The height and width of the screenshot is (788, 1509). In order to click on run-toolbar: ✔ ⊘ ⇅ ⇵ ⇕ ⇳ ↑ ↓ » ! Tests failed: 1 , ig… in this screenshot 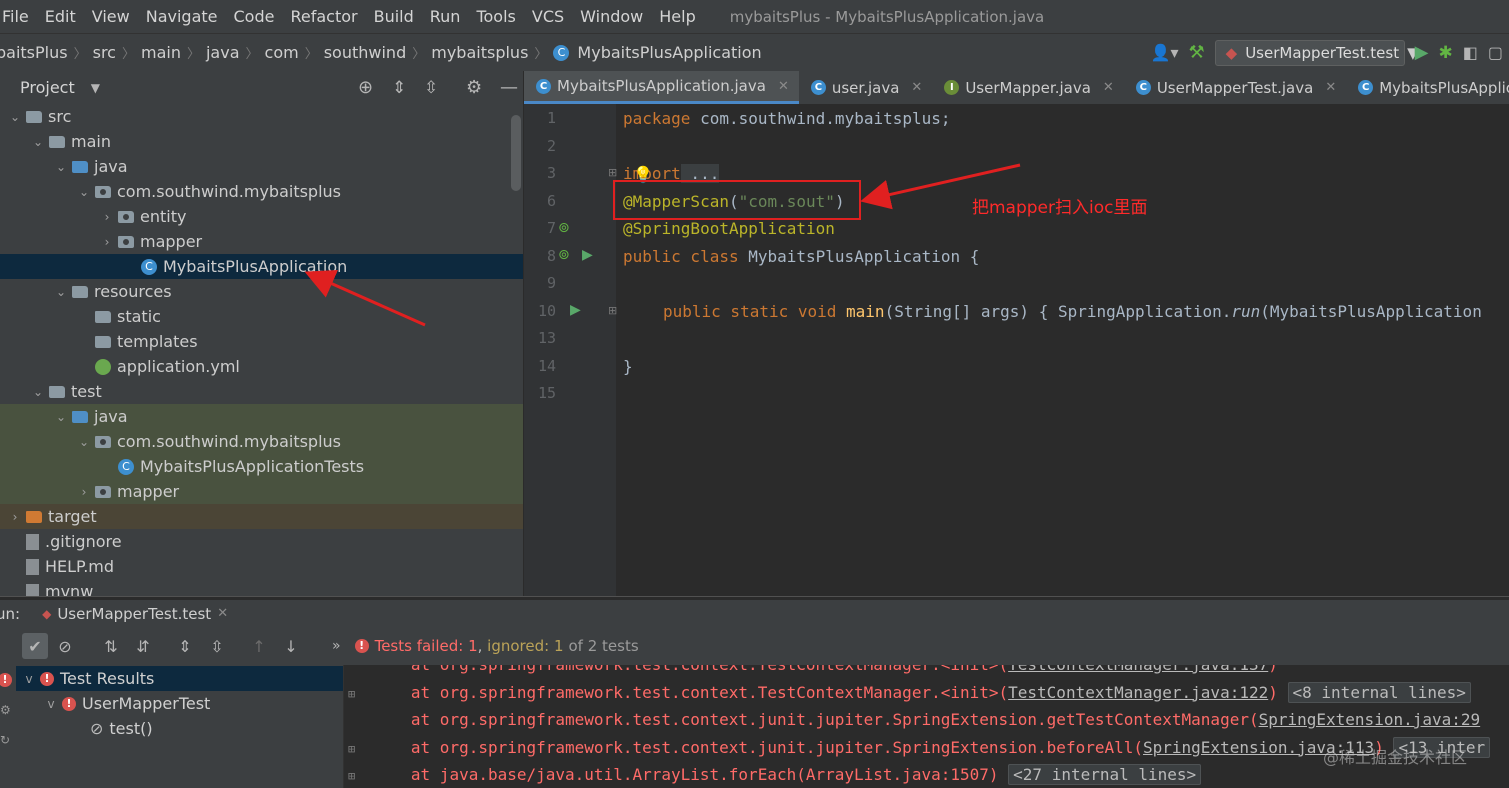, I will do `click(754, 646)`.